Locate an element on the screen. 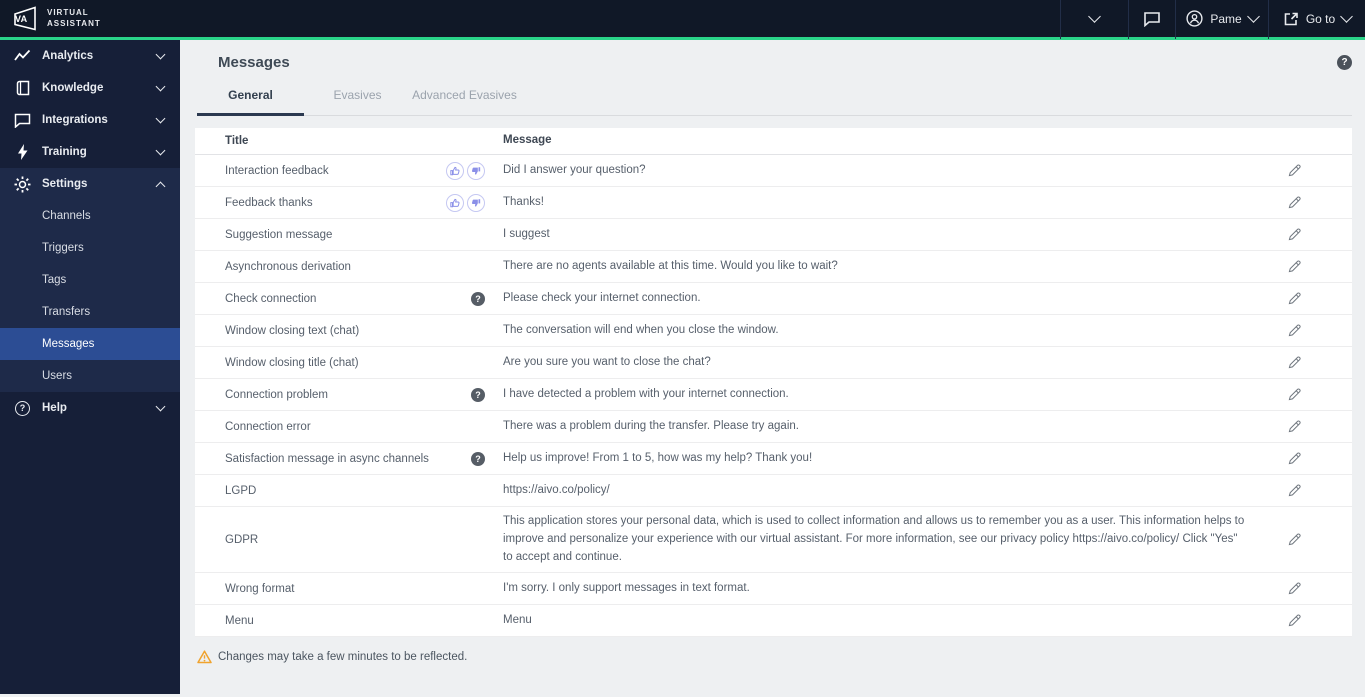 The width and height of the screenshot is (1365, 697). gear-icon is located at coordinates (22, 184).